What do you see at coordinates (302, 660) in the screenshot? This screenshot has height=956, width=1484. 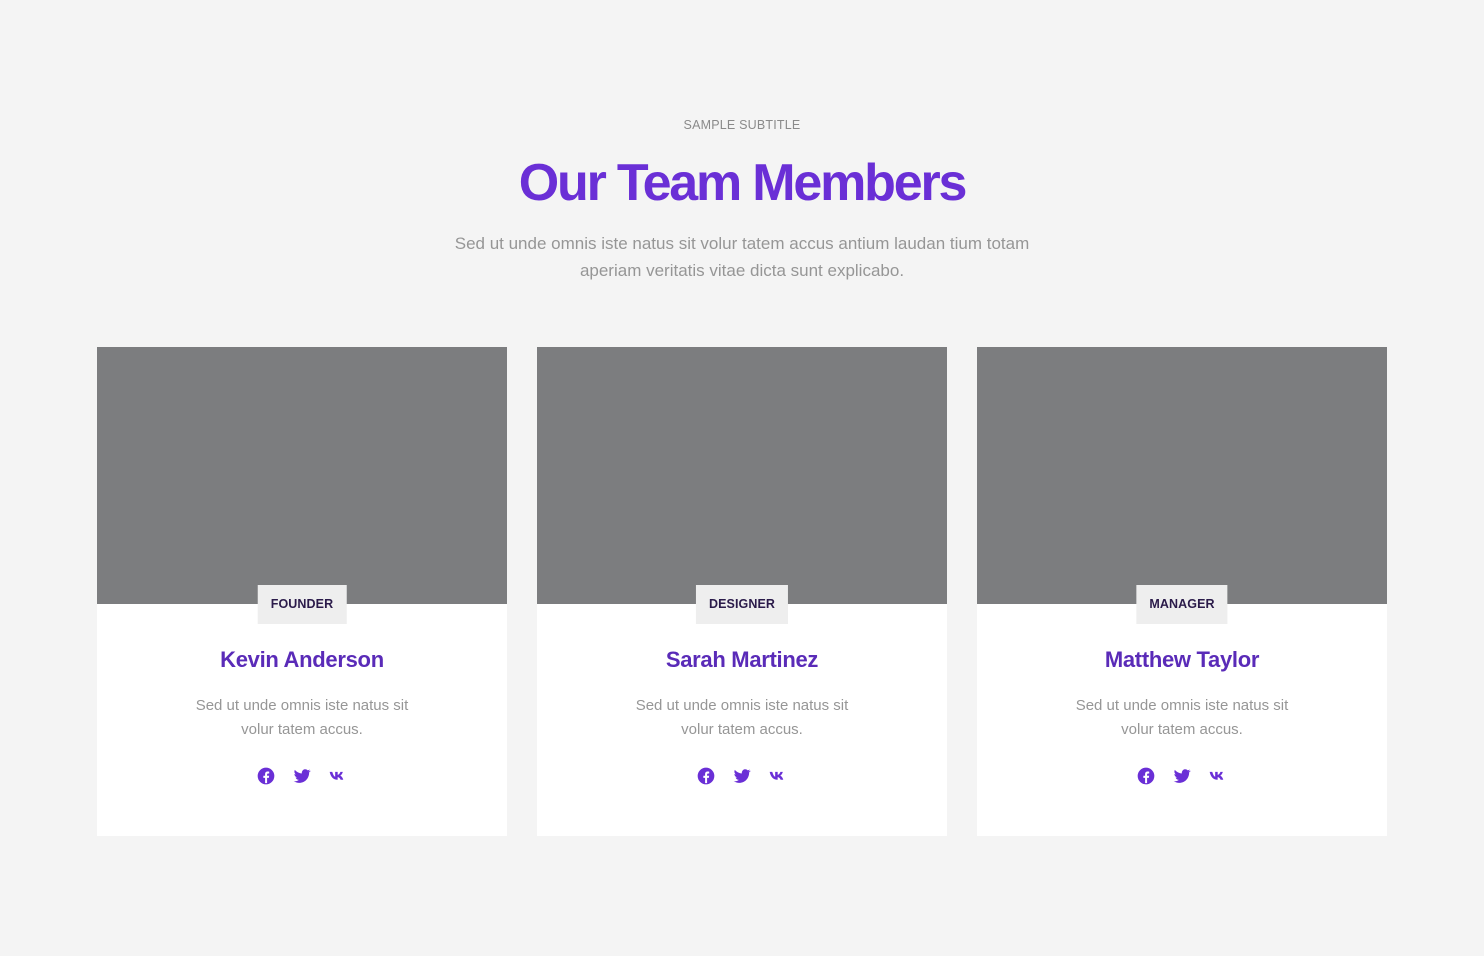 I see `member-name: Kevin Anderson` at bounding box center [302, 660].